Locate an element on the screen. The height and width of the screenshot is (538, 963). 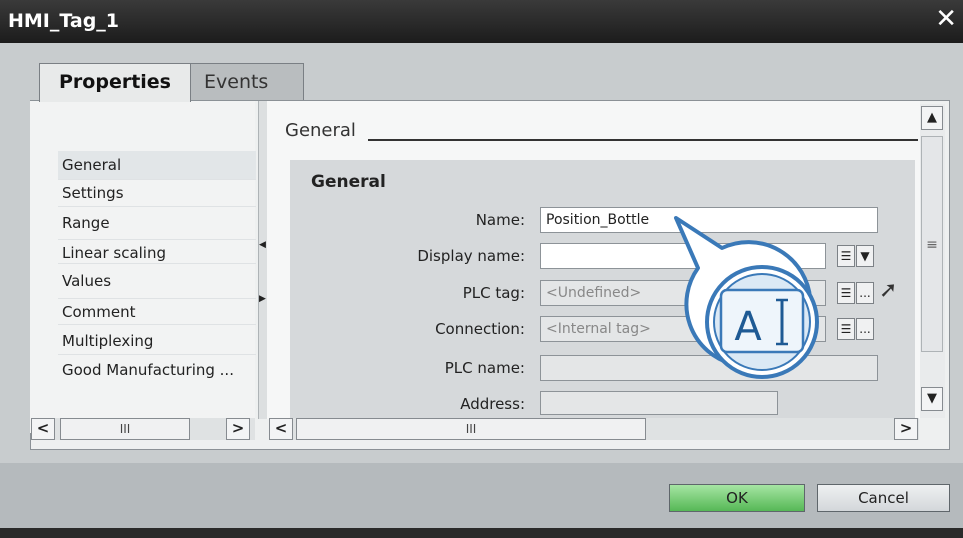
section-divider is located at coordinates (643, 140).